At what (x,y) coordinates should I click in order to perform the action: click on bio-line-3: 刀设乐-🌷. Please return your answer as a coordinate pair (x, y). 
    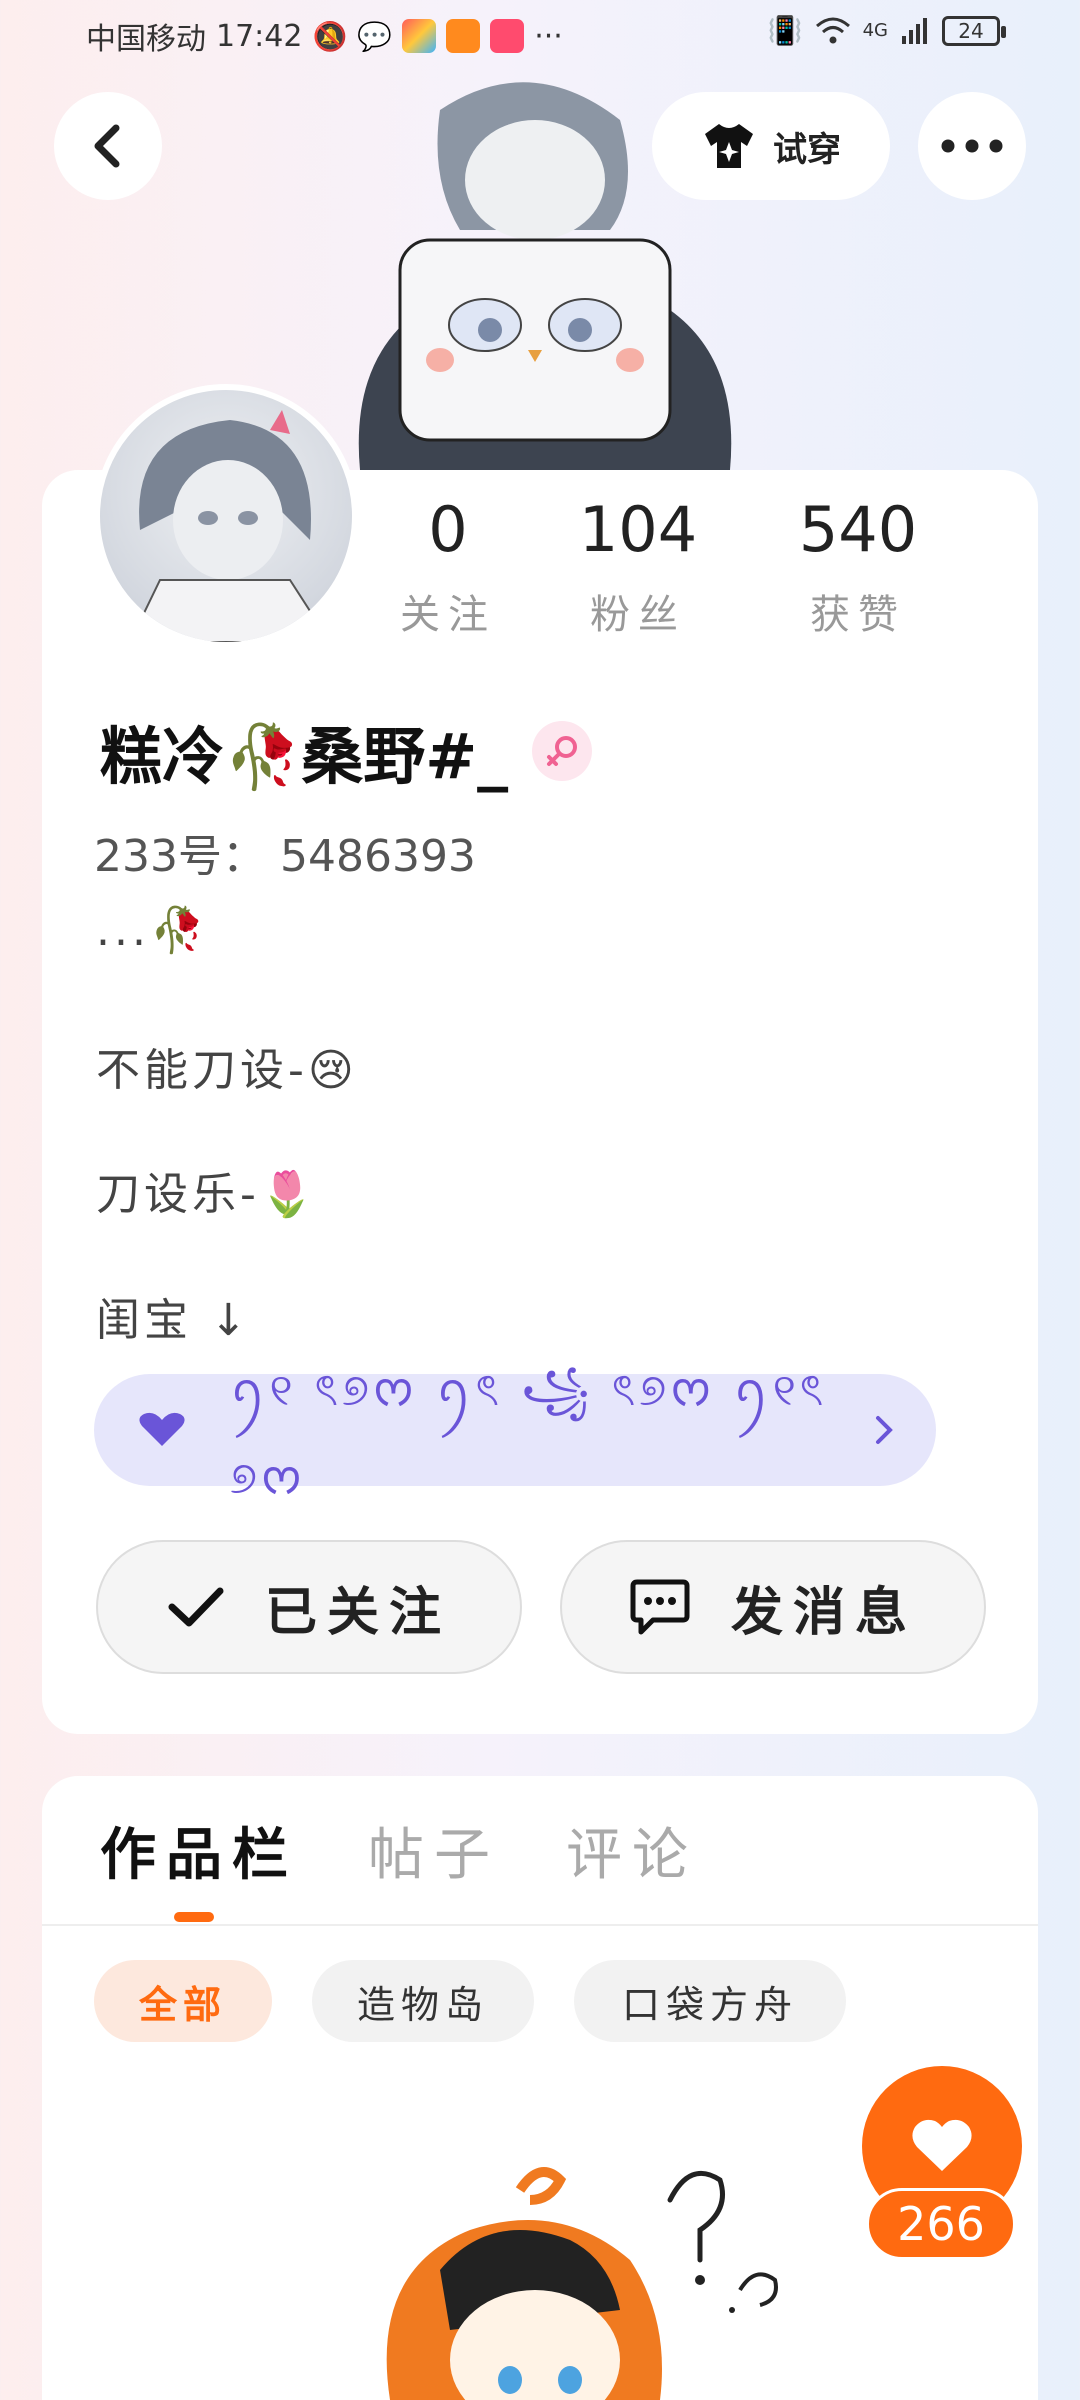
    Looking at the image, I should click on (207, 1194).